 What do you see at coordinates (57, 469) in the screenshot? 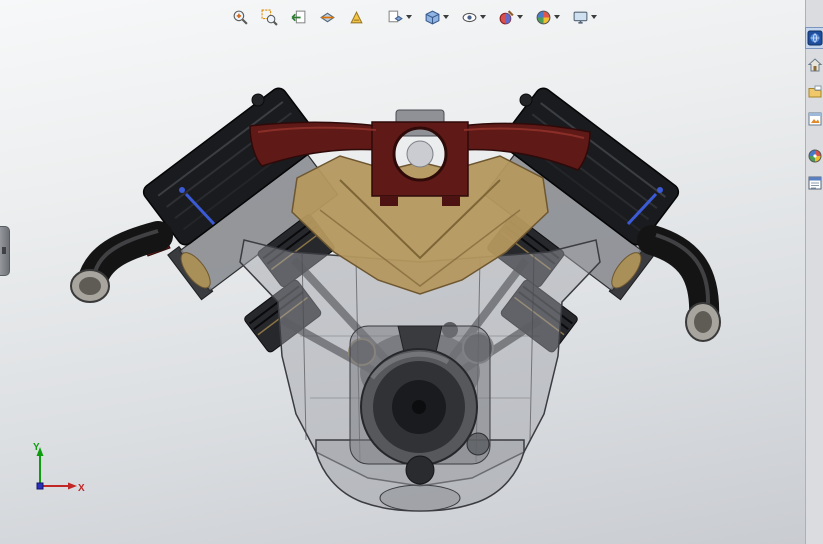
I see `orientation-triad: Y X` at bounding box center [57, 469].